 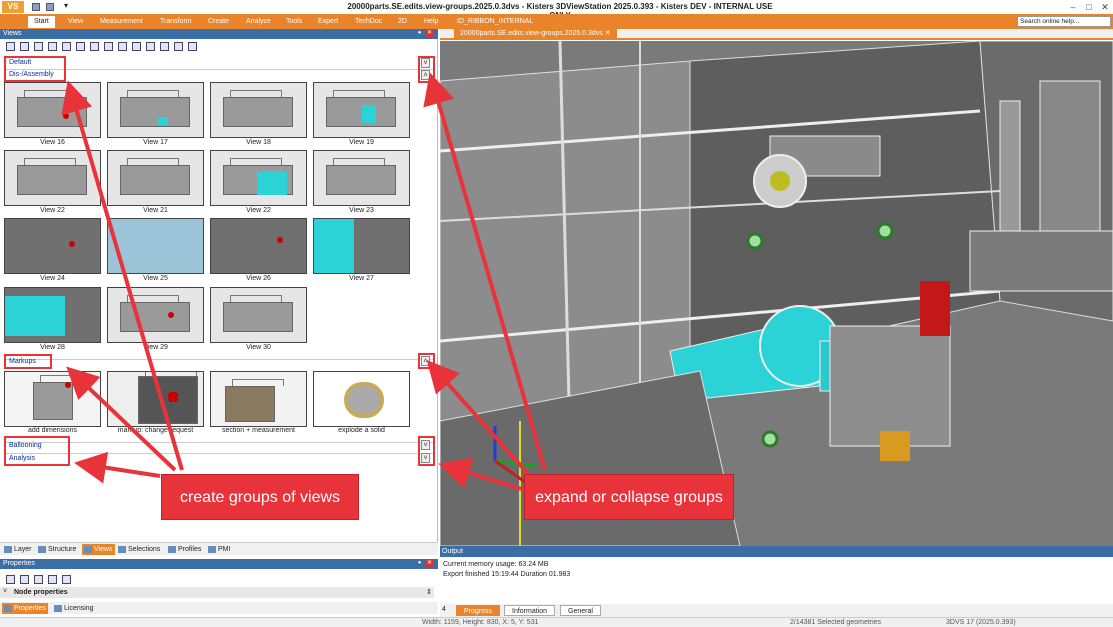 What do you see at coordinates (260, 497) in the screenshot?
I see `callout-create-groups: create groups of views` at bounding box center [260, 497].